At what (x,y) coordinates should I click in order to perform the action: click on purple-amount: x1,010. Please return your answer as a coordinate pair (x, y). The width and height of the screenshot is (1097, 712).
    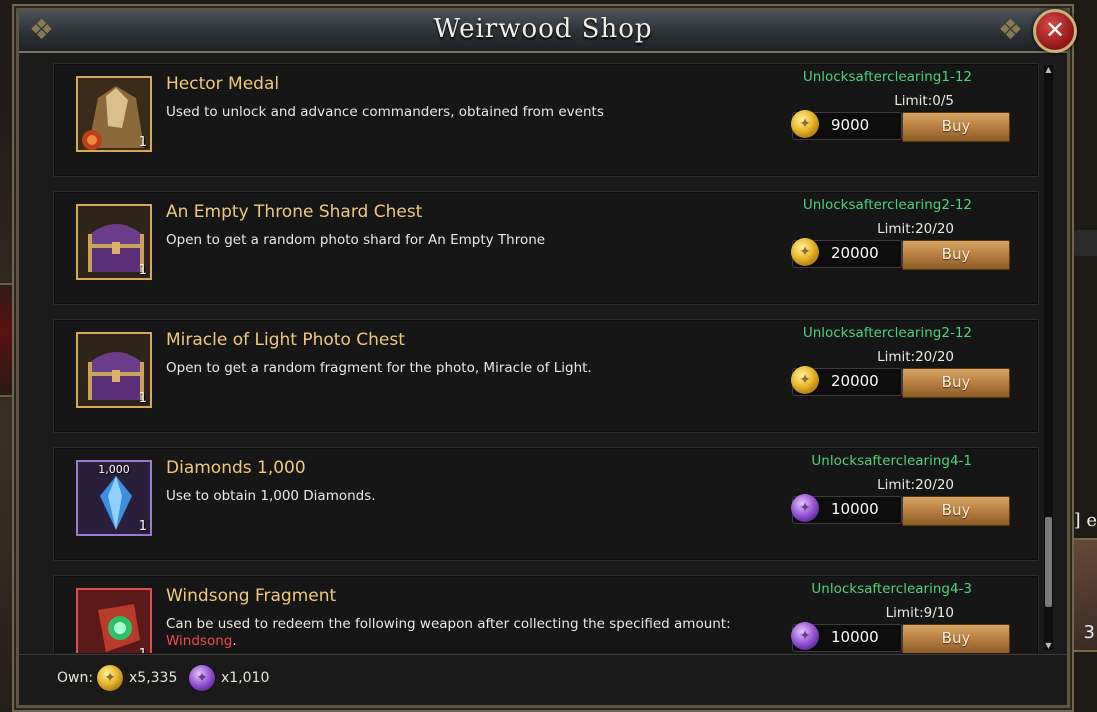
    Looking at the image, I should click on (245, 678).